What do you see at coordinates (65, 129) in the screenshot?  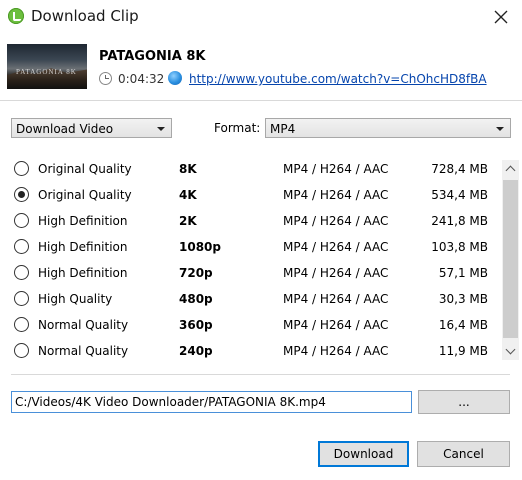 I see `action-dropdown-value: Download Video` at bounding box center [65, 129].